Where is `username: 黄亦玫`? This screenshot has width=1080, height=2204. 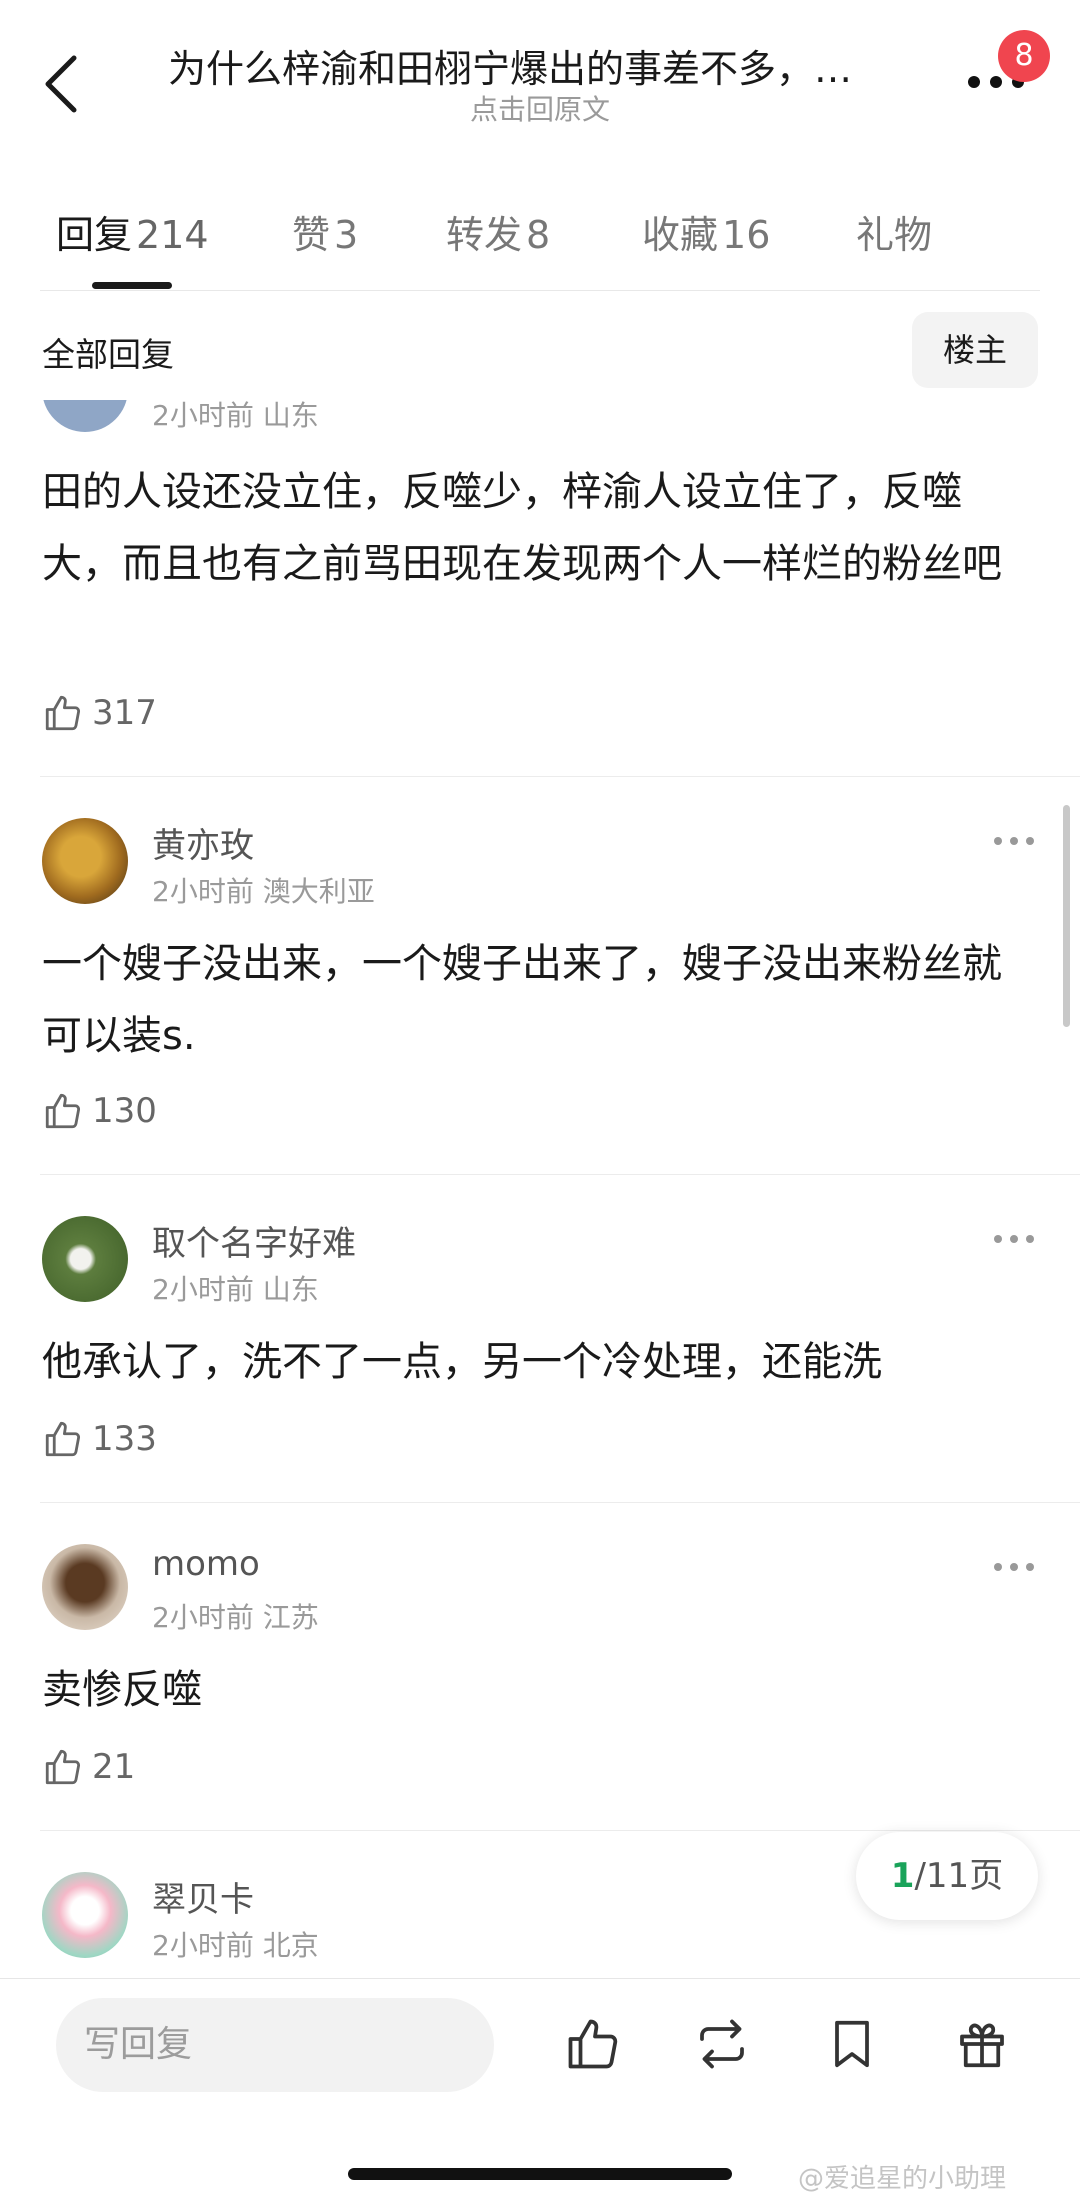 username: 黄亦玫 is located at coordinates (203, 842).